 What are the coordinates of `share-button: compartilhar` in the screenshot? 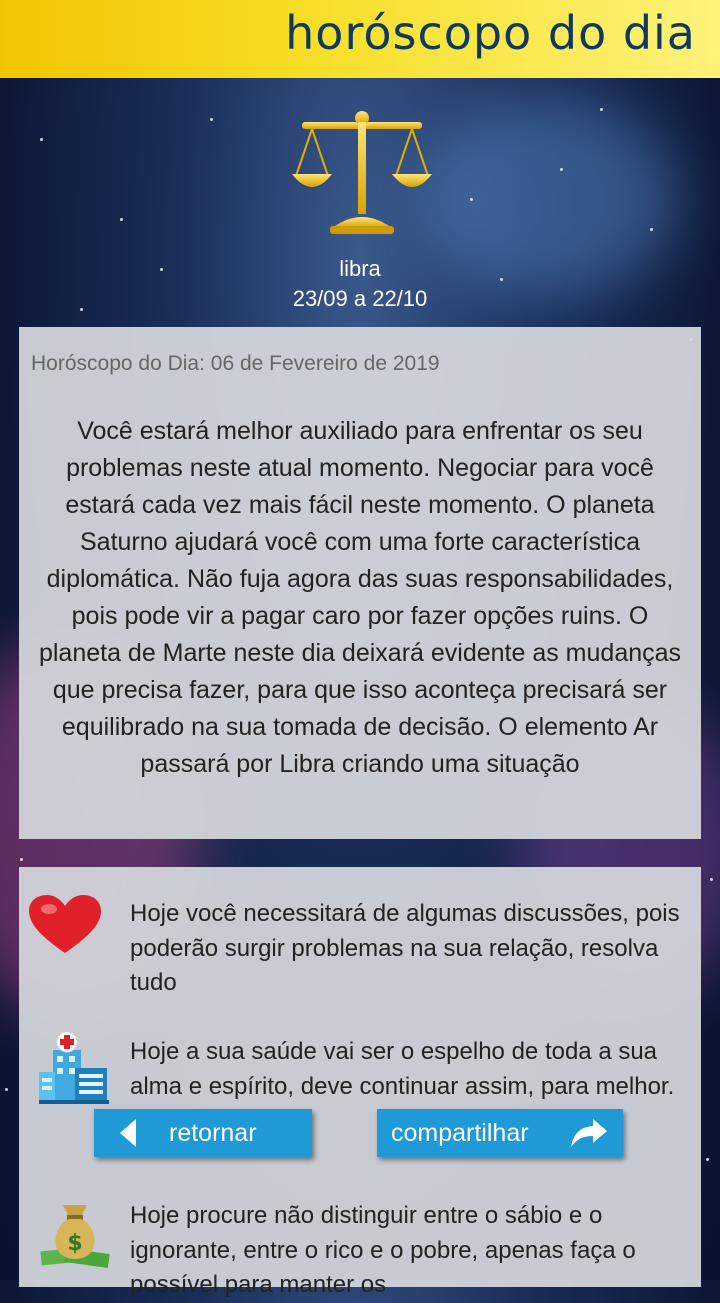 It's located at (500, 1133).